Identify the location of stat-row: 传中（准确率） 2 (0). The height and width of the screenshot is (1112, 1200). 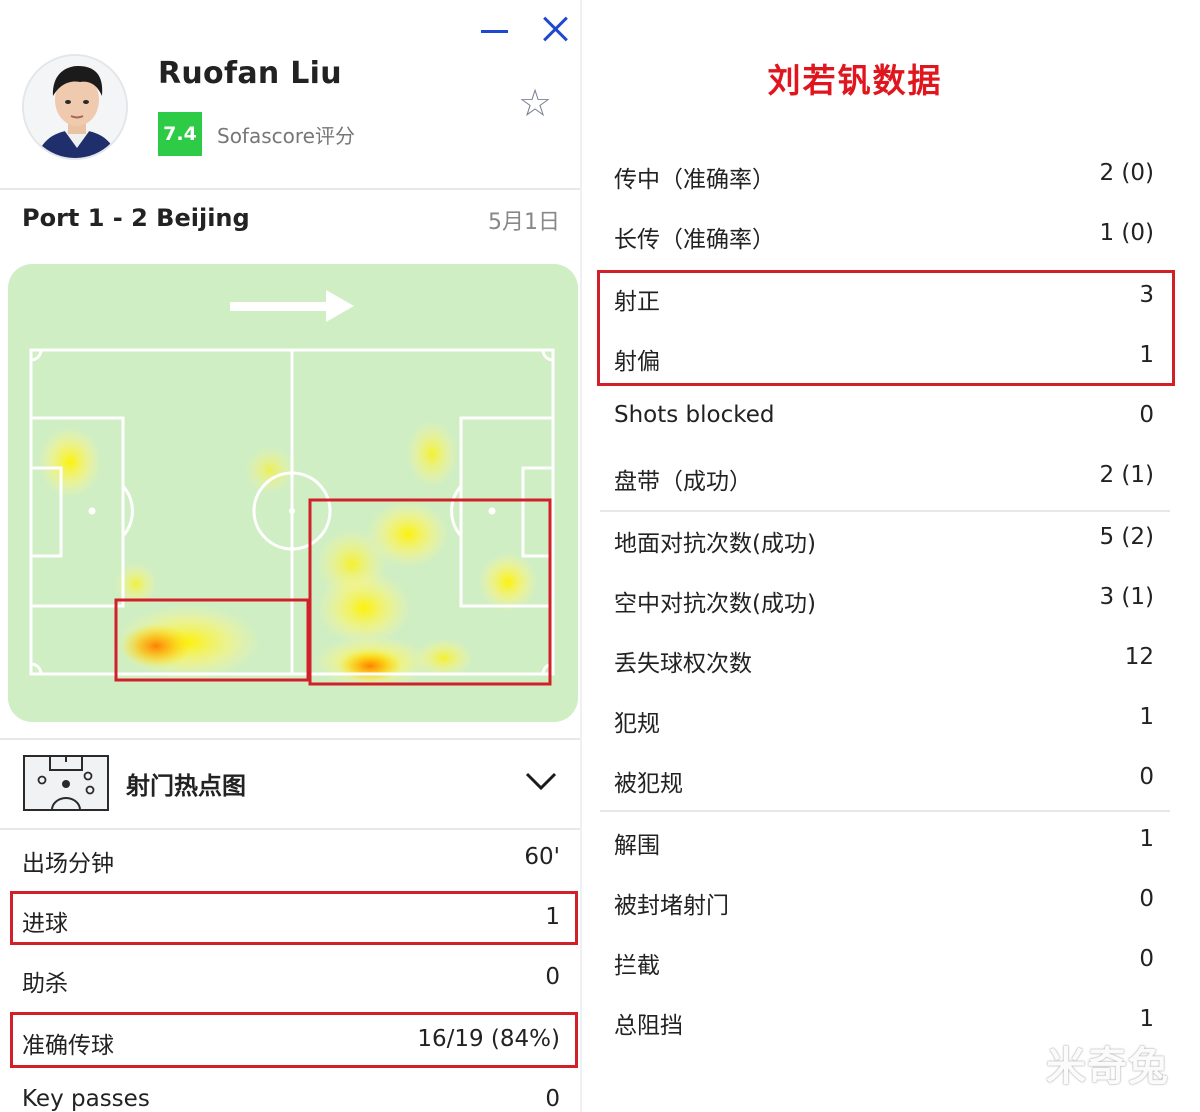
(880, 175).